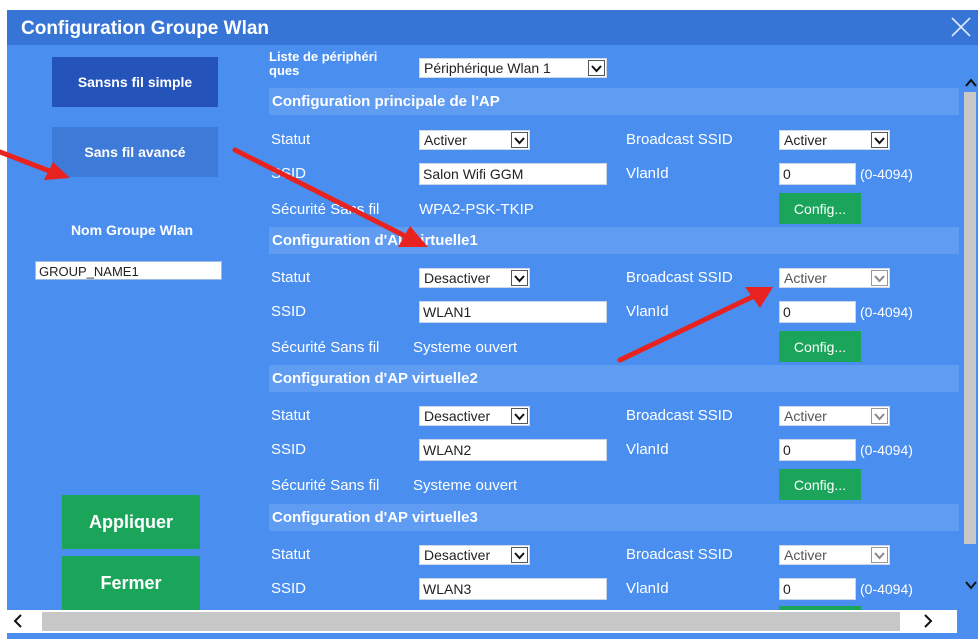 Image resolution: width=978 pixels, height=639 pixels. Describe the element at coordinates (513, 174) in the screenshot. I see `main-ssid-input: Salon Wifi GGM` at that location.